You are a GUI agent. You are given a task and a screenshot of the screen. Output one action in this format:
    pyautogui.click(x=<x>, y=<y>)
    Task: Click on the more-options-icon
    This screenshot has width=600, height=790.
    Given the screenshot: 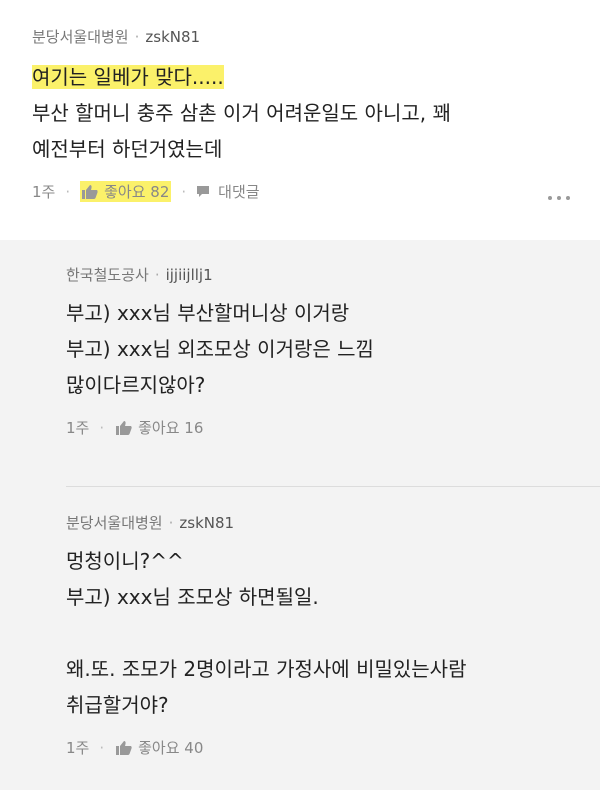 What is the action you would take?
    pyautogui.click(x=559, y=198)
    